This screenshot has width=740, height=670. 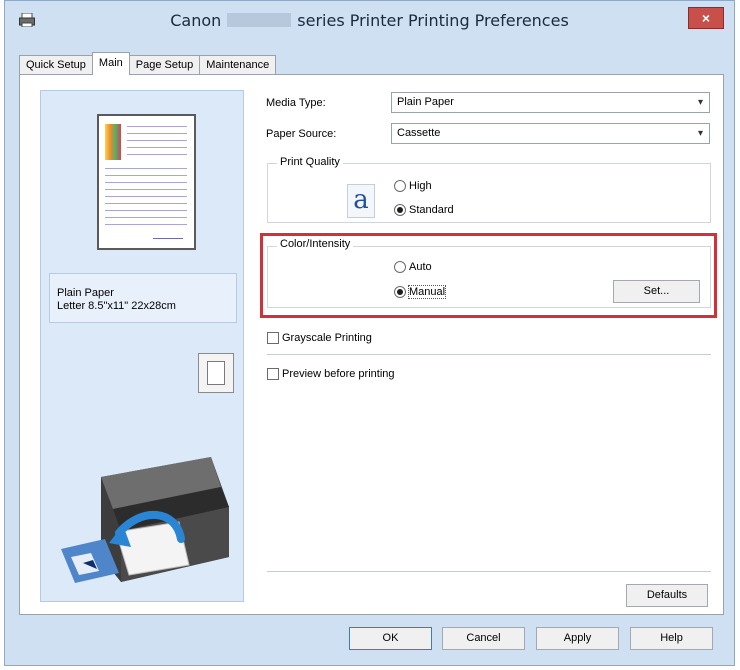 I want to click on quality-high-option: High, so click(x=413, y=186).